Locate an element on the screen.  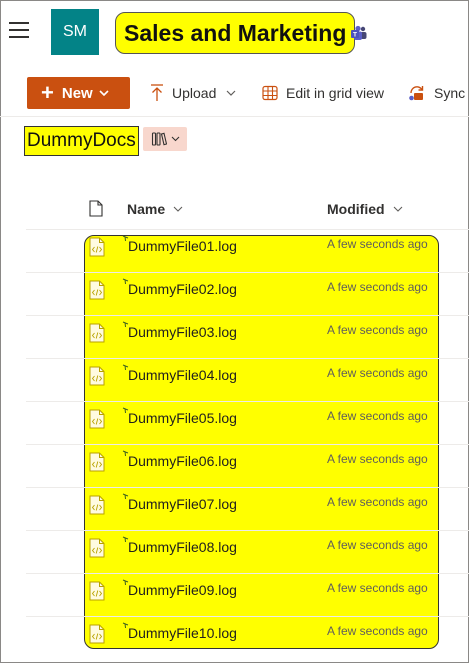
upload-button: Upload is located at coordinates (193, 93).